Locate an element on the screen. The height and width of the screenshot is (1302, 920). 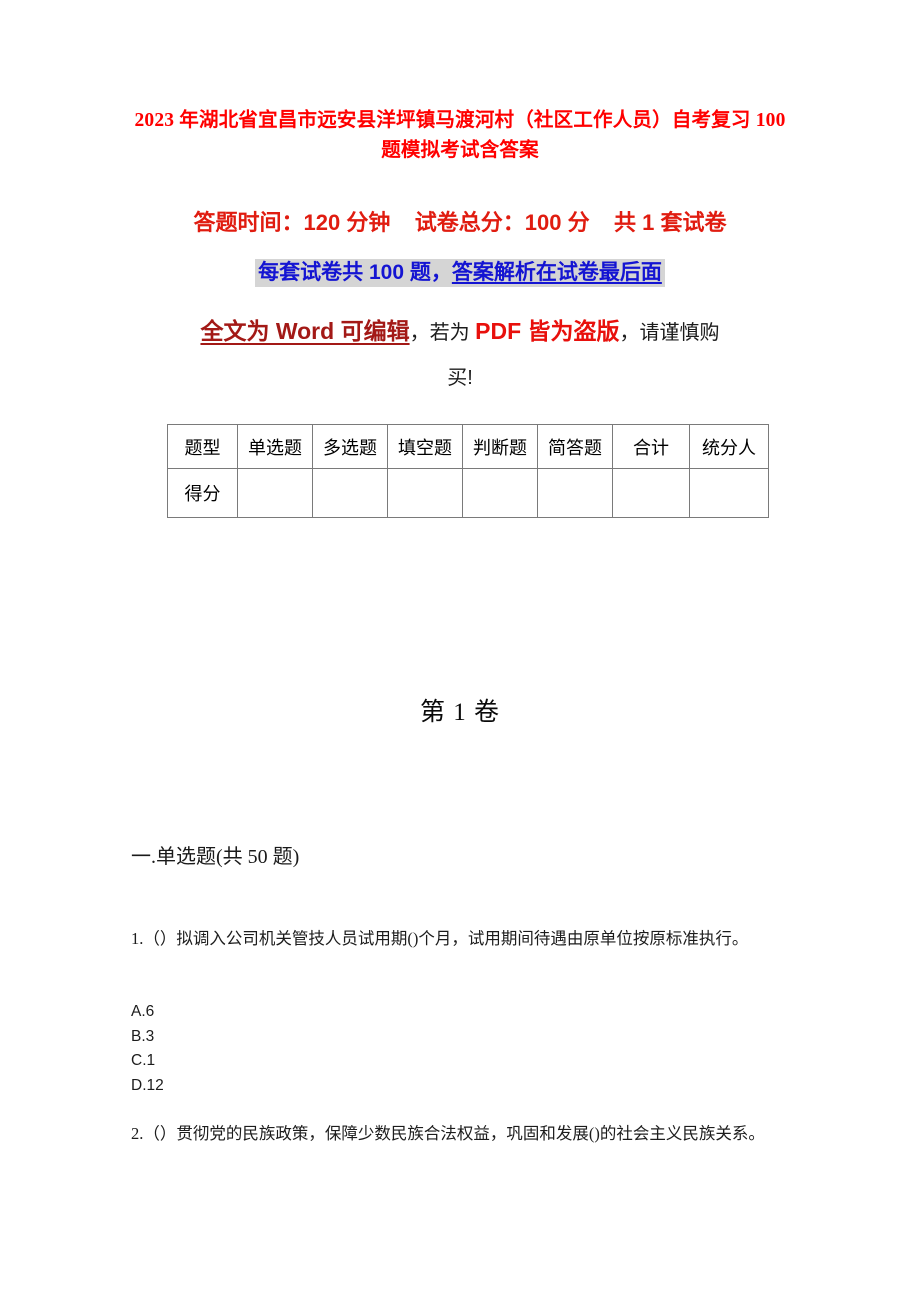
table-row-score: 得分 is located at coordinates (468, 493).